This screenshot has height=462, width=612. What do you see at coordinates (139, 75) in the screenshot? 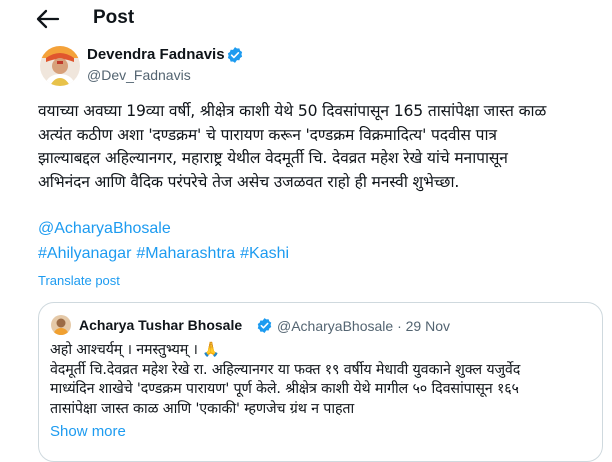
I see `author-handle: @Dev_Fadnavis` at bounding box center [139, 75].